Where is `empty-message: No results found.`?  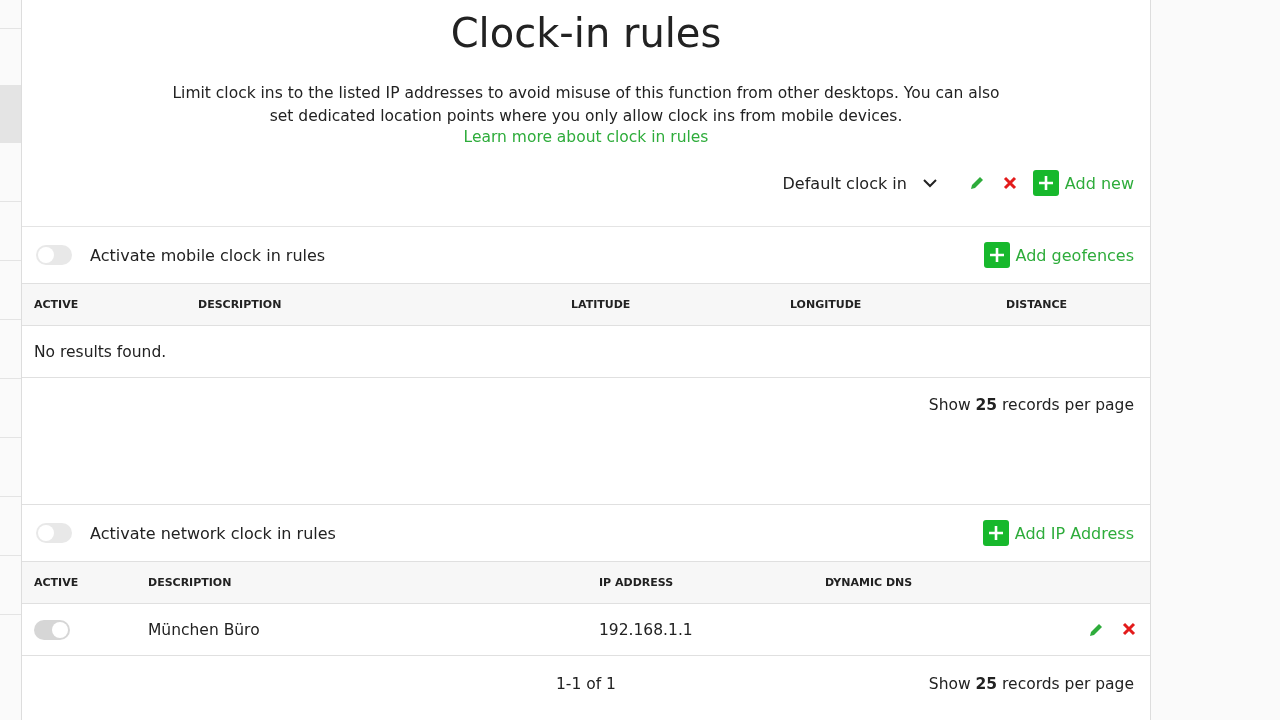 empty-message: No results found. is located at coordinates (101, 351).